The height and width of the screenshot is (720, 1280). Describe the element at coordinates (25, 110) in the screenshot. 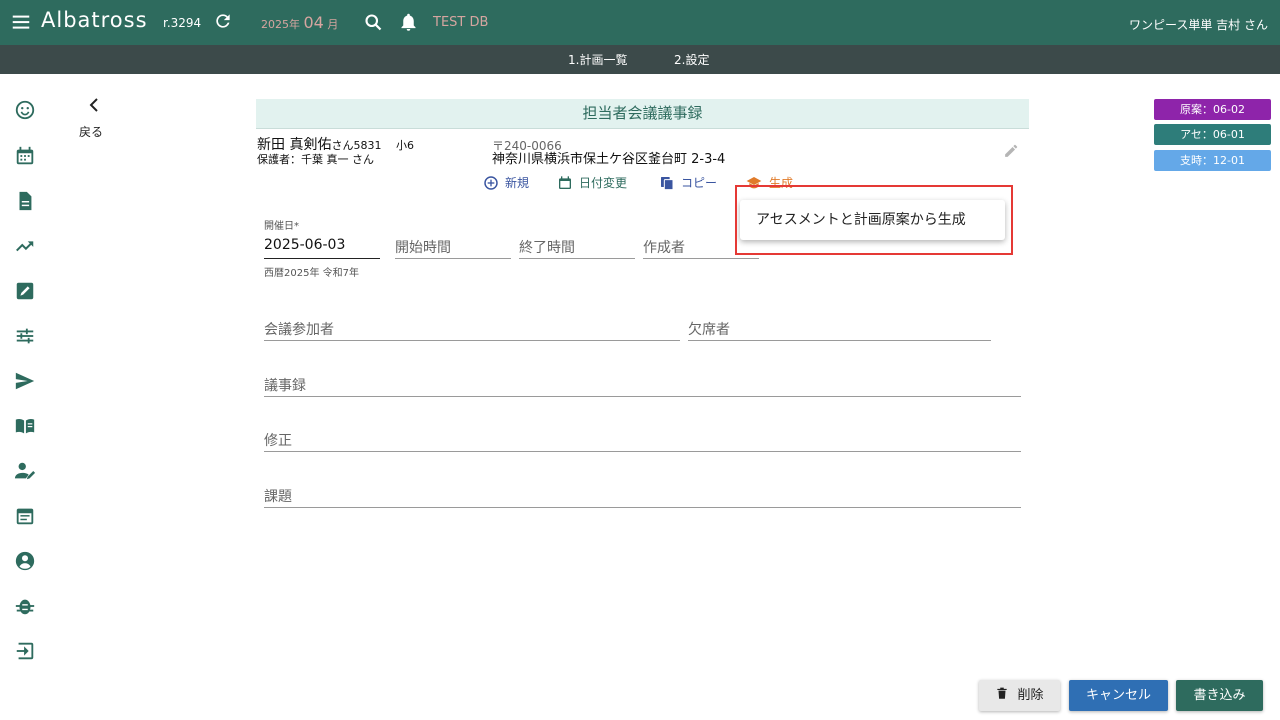

I see `smile-icon` at that location.